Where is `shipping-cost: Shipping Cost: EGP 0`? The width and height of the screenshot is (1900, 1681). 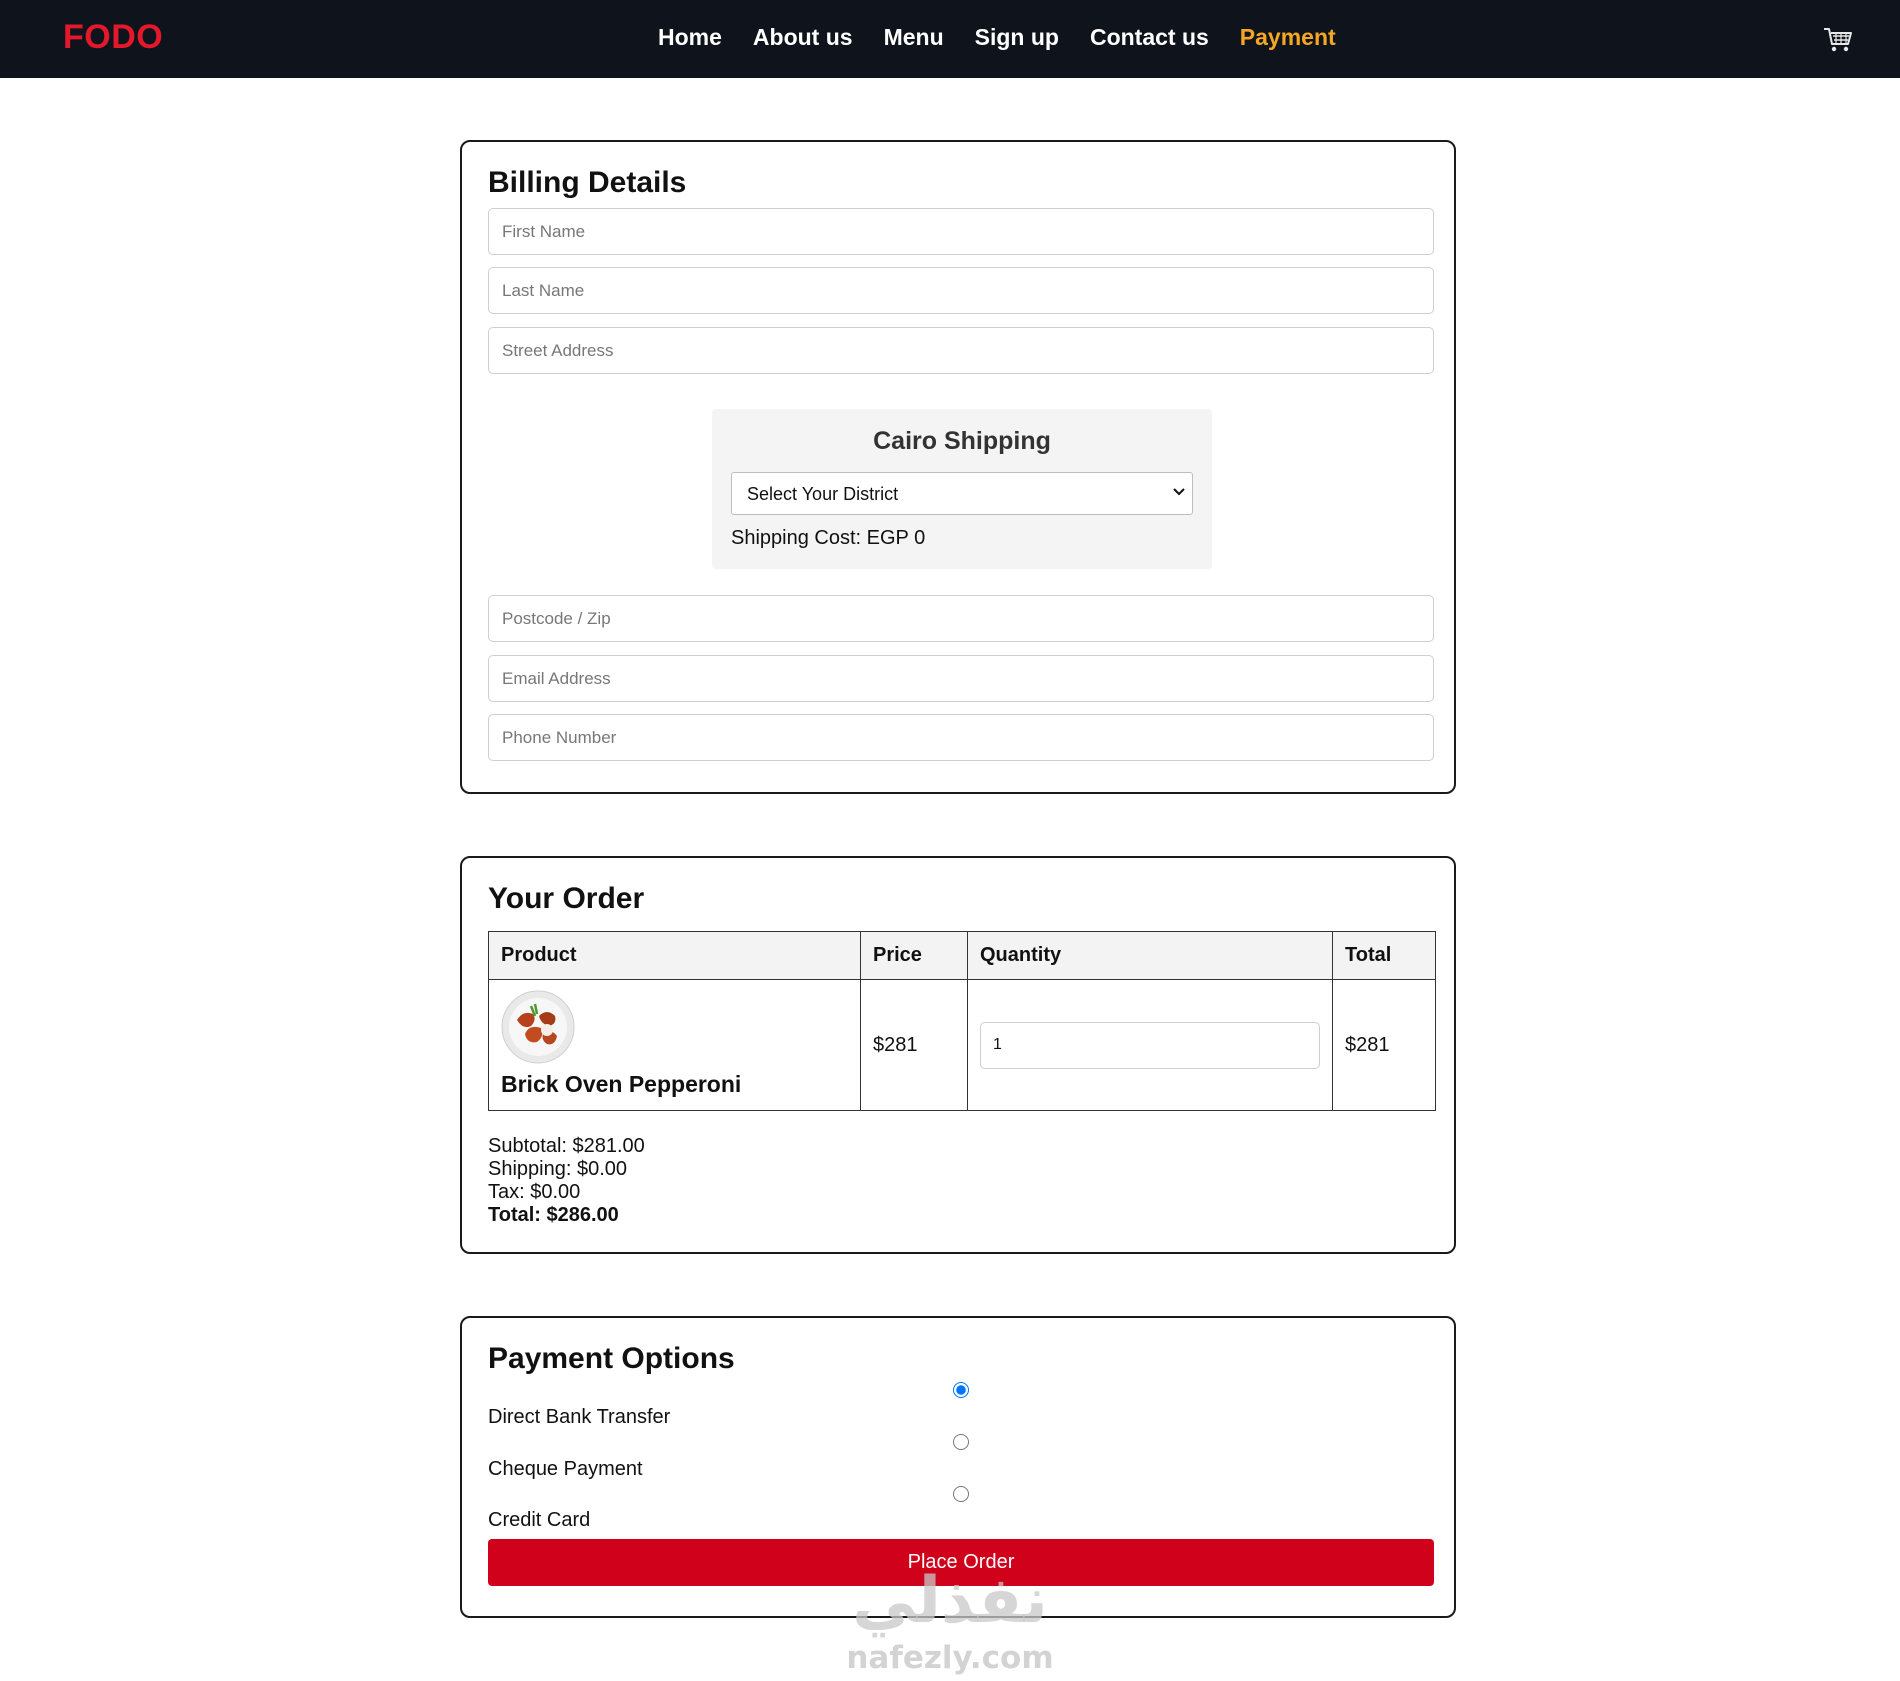
shipping-cost: Shipping Cost: EGP 0 is located at coordinates (828, 538).